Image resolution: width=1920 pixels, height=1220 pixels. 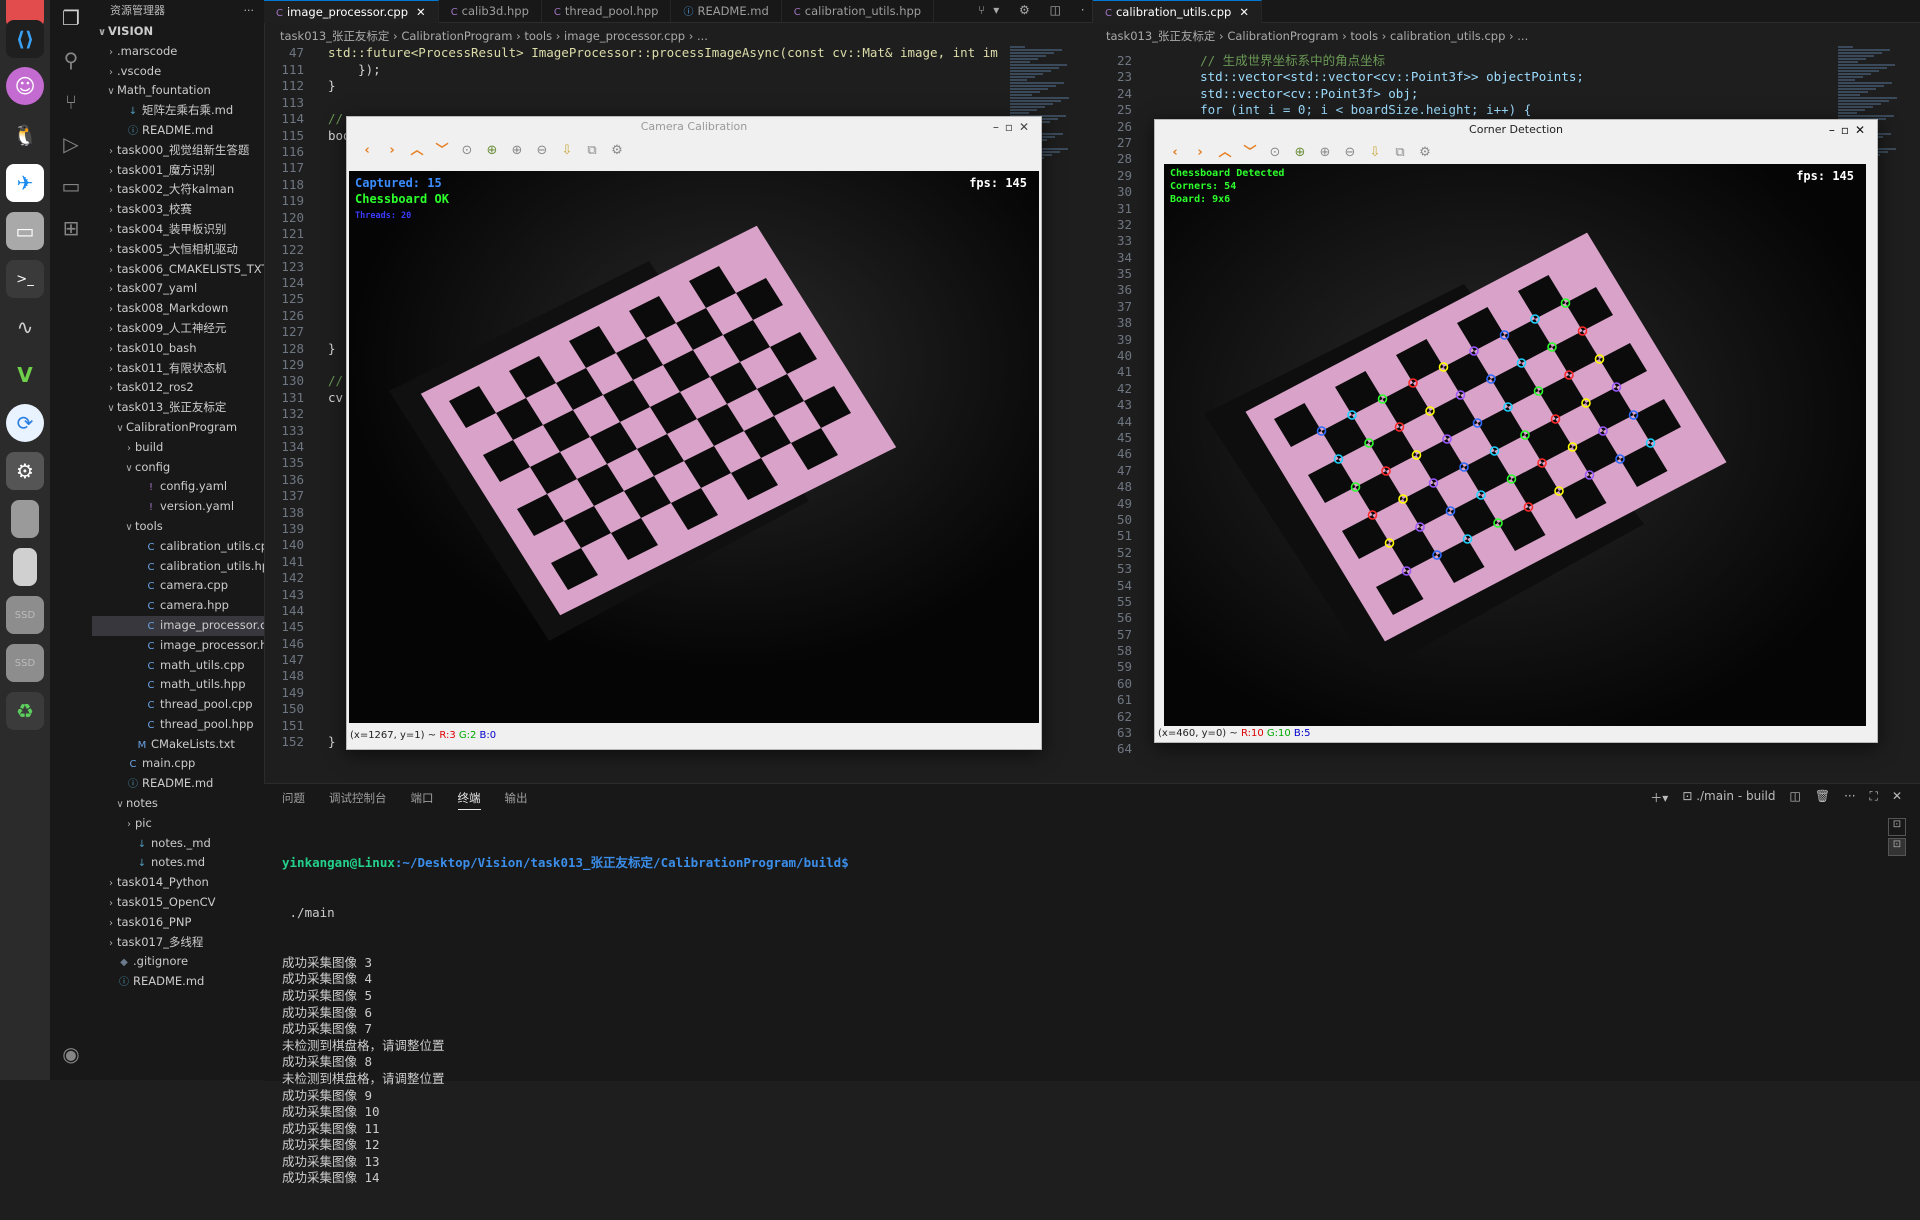 What do you see at coordinates (178, 111) in the screenshot?
I see `tree-file: ↓ 矩阵左乘右乘.md` at bounding box center [178, 111].